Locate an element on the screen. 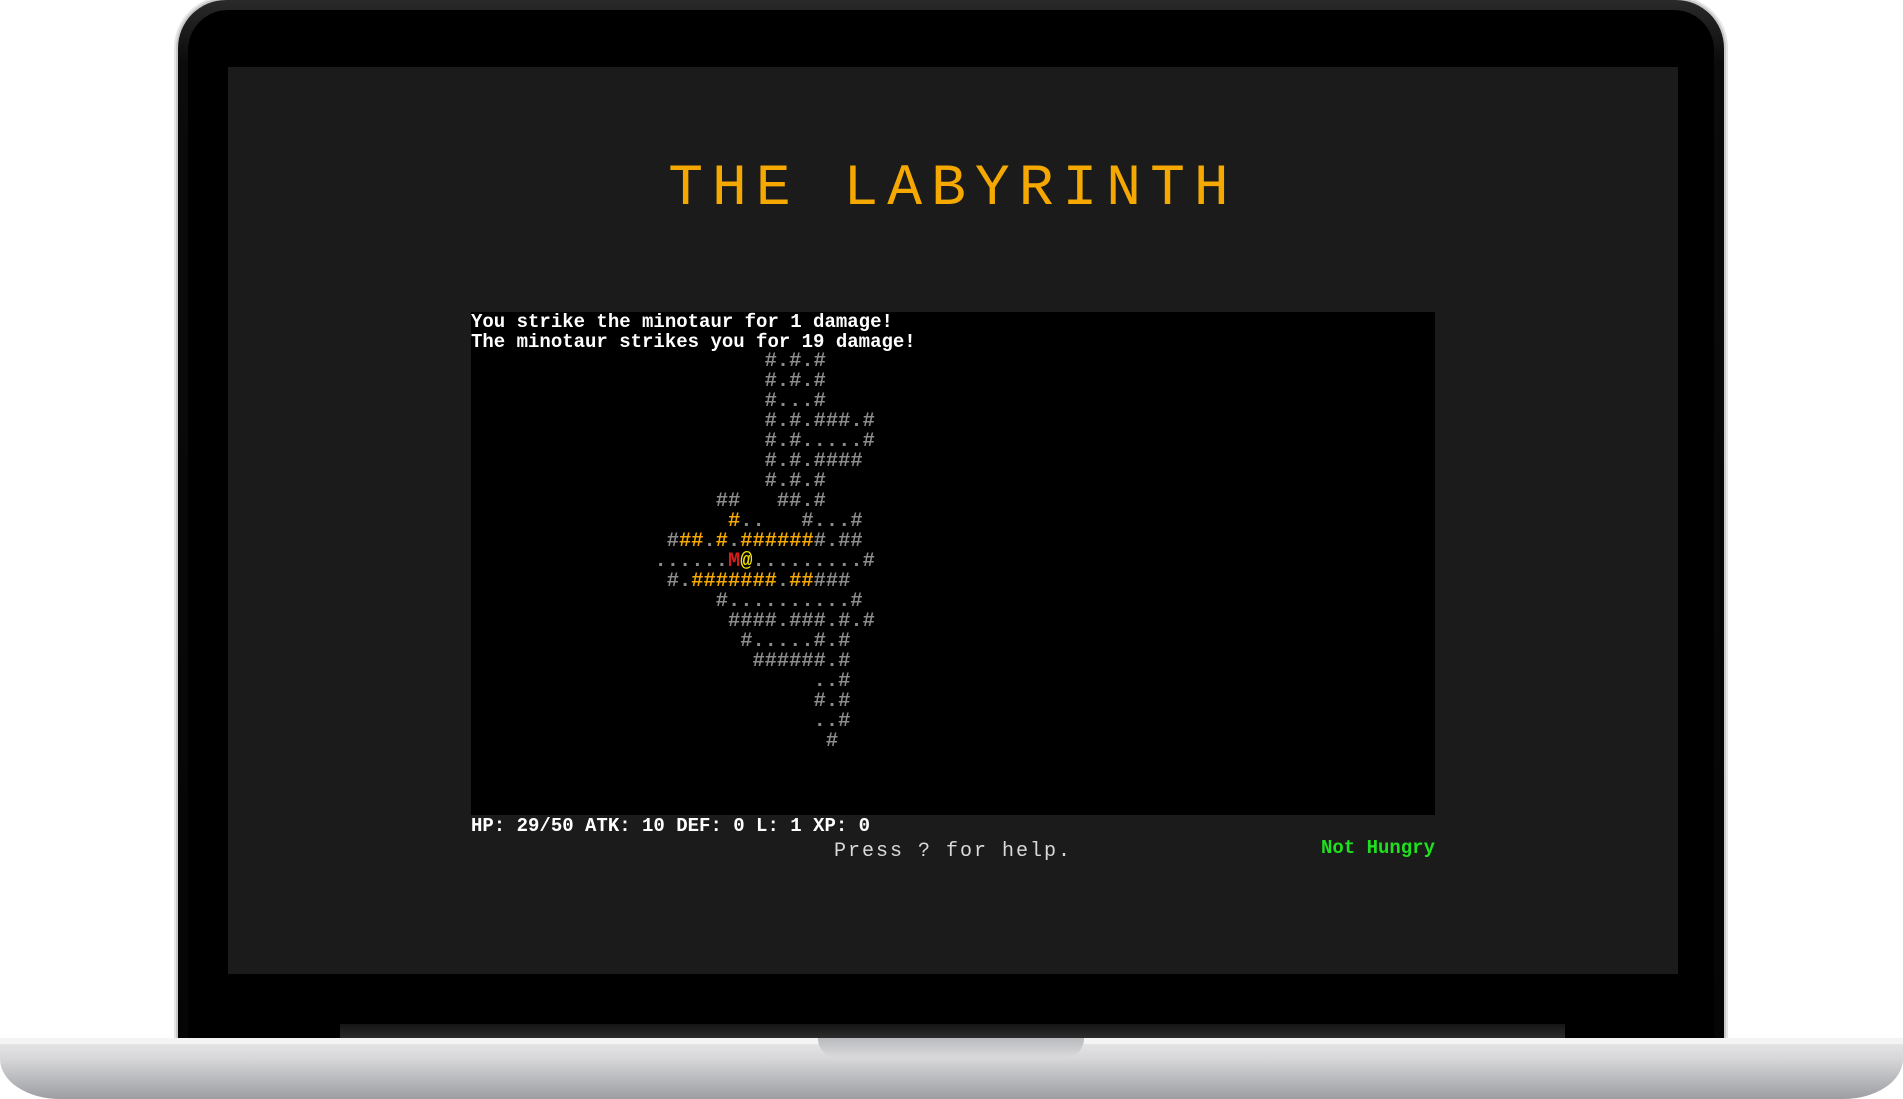 The height and width of the screenshot is (1099, 1903). map-row: #..........# is located at coordinates (673, 601).